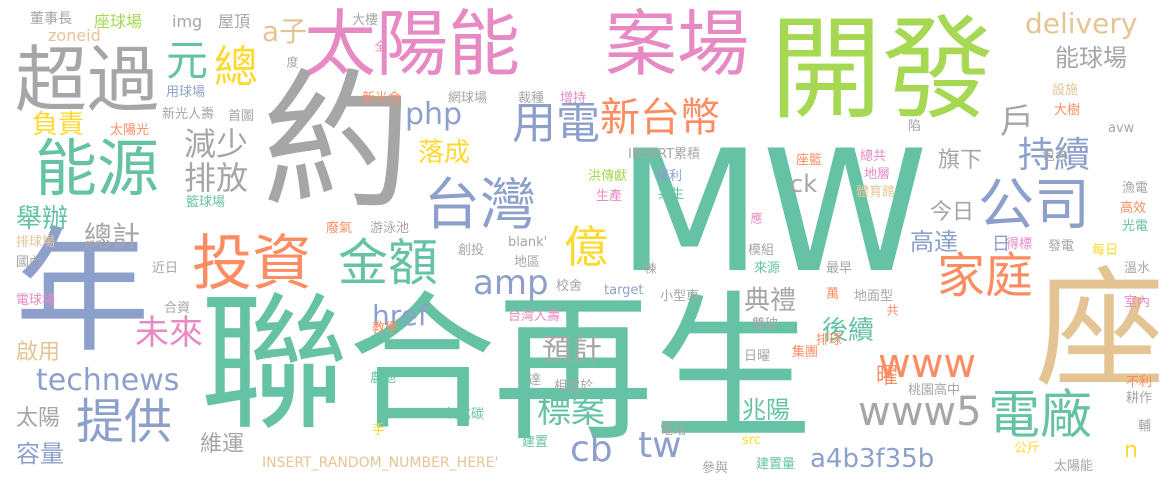  Describe the element at coordinates (471, 250) in the screenshot. I see `word-chuangtou: 創投` at that location.